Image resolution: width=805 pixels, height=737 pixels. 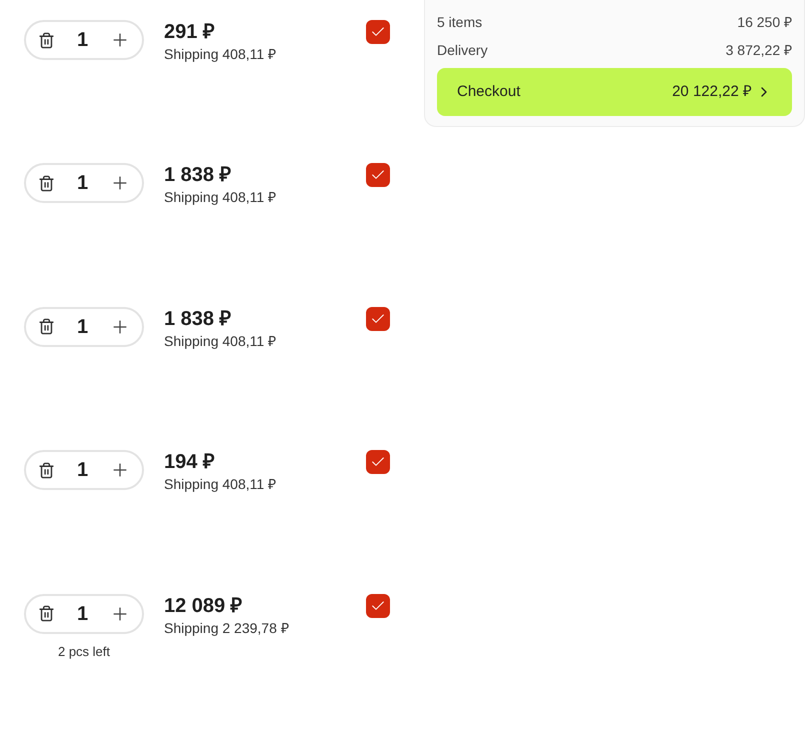 What do you see at coordinates (614, 92) in the screenshot?
I see `checkout-button: Checkout 20 122,22 ₽` at bounding box center [614, 92].